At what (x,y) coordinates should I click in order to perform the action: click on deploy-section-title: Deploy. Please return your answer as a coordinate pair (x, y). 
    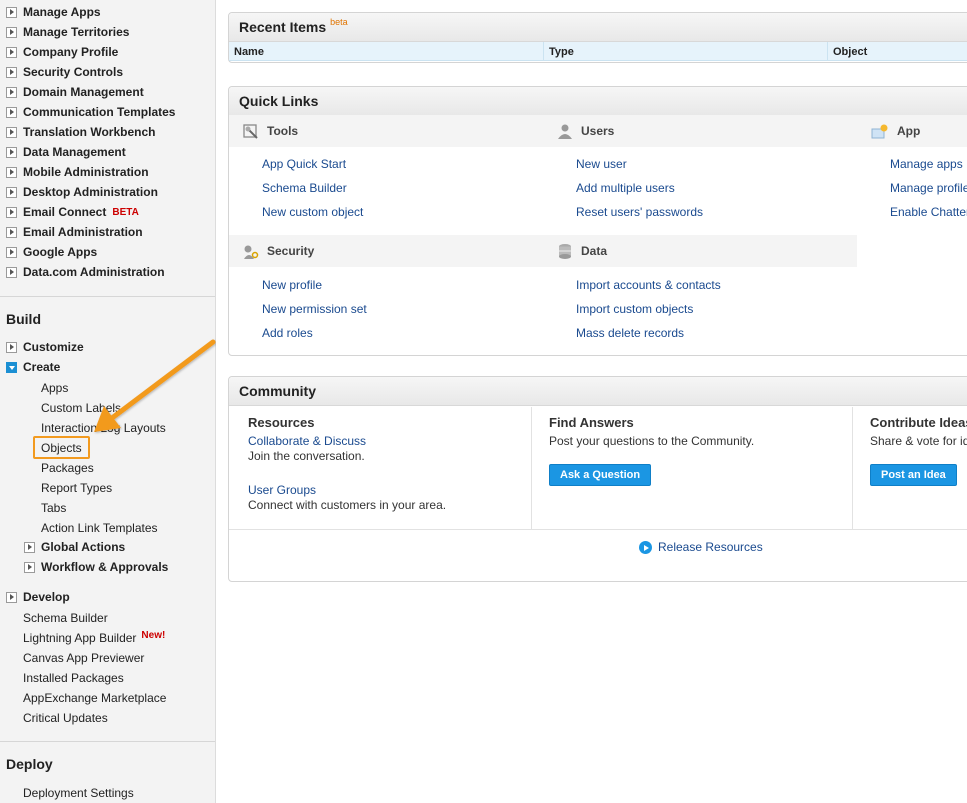
    Looking at the image, I should click on (29, 764).